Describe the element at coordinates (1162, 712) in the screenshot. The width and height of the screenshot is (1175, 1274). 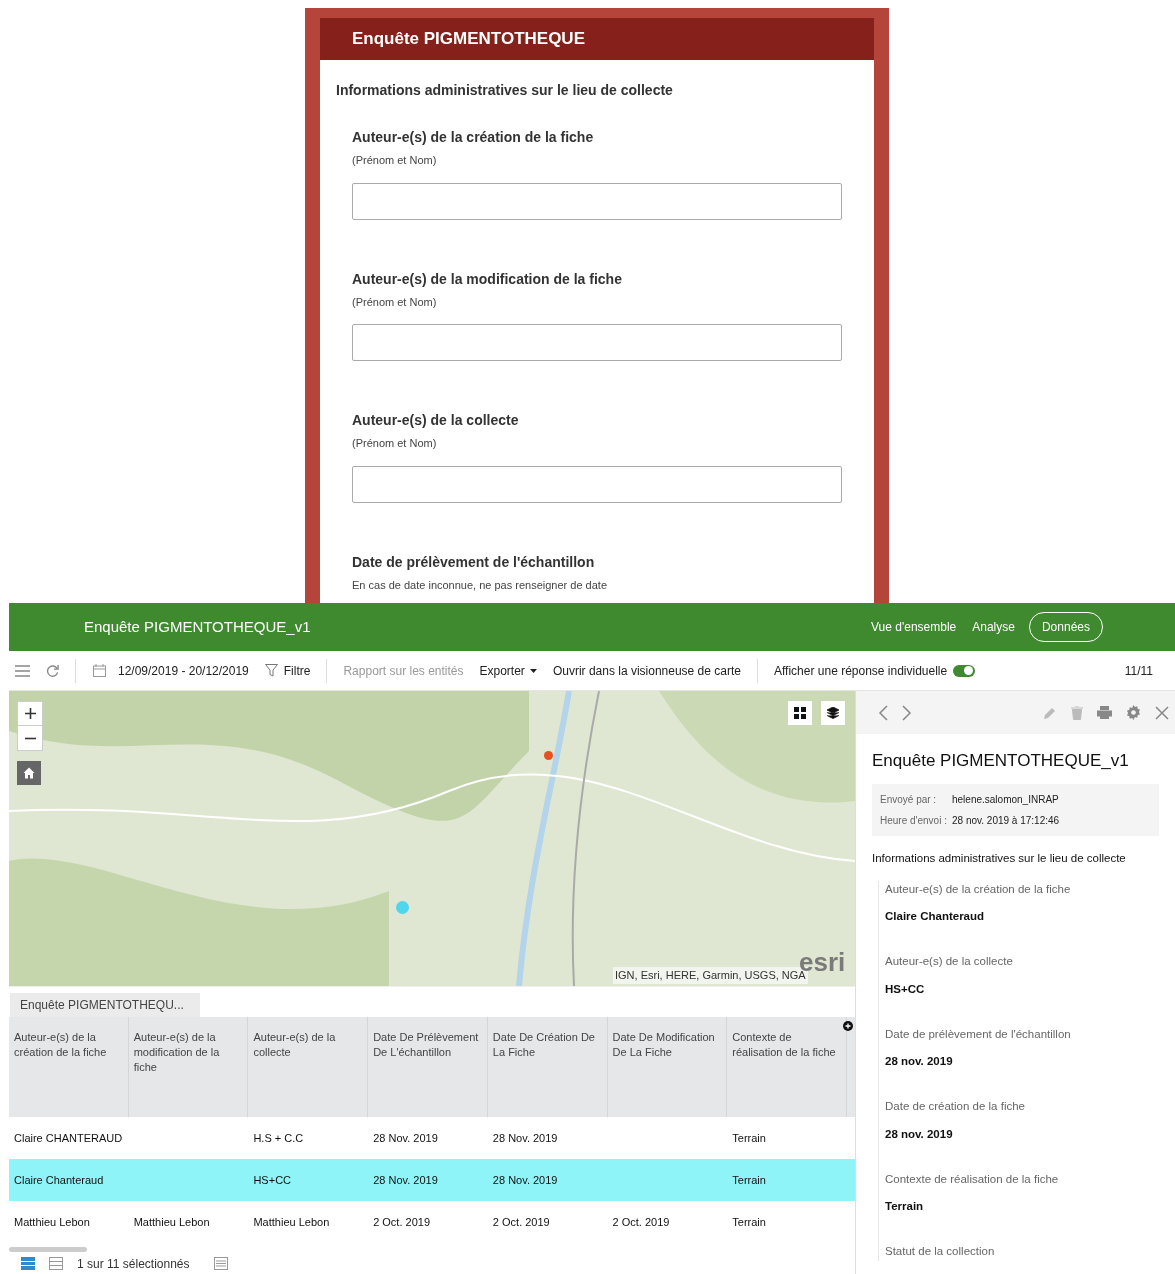
I see `close-icon` at that location.